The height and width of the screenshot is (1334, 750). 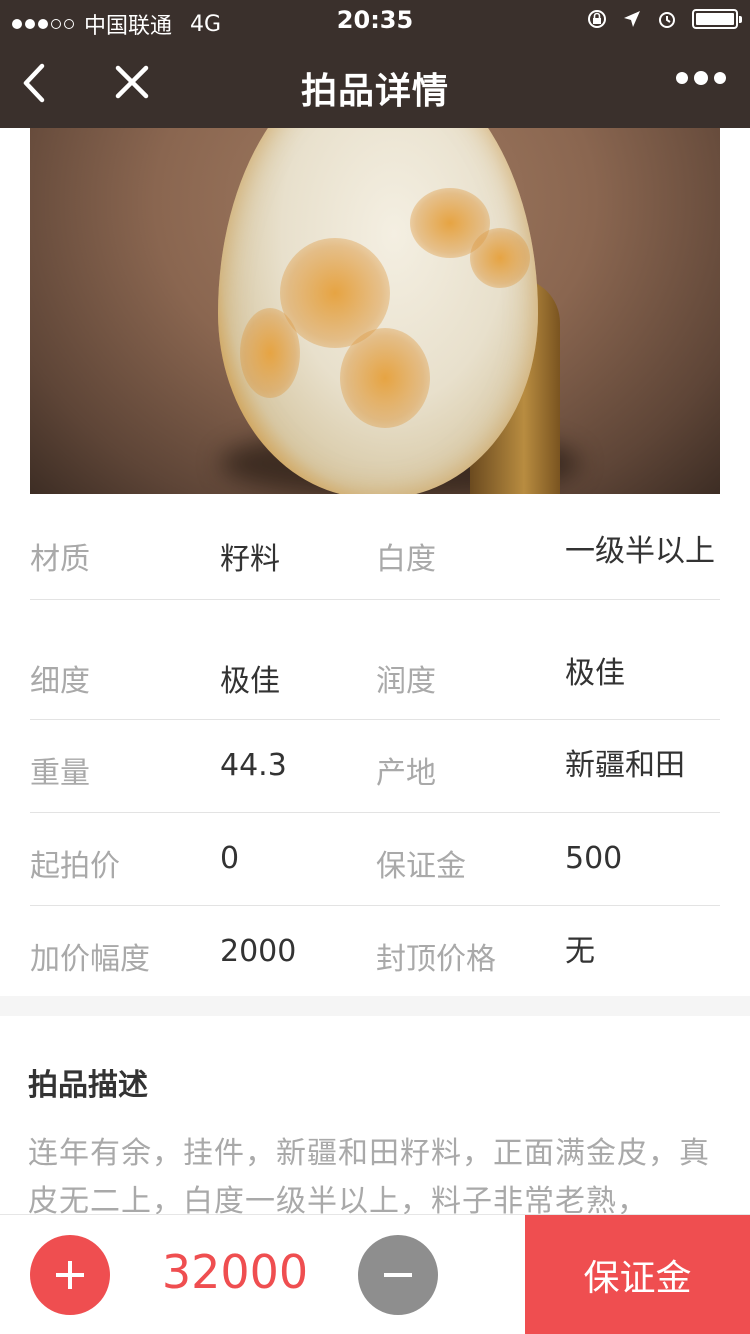 I want to click on deposit-button: 保证金, so click(x=637, y=1274).